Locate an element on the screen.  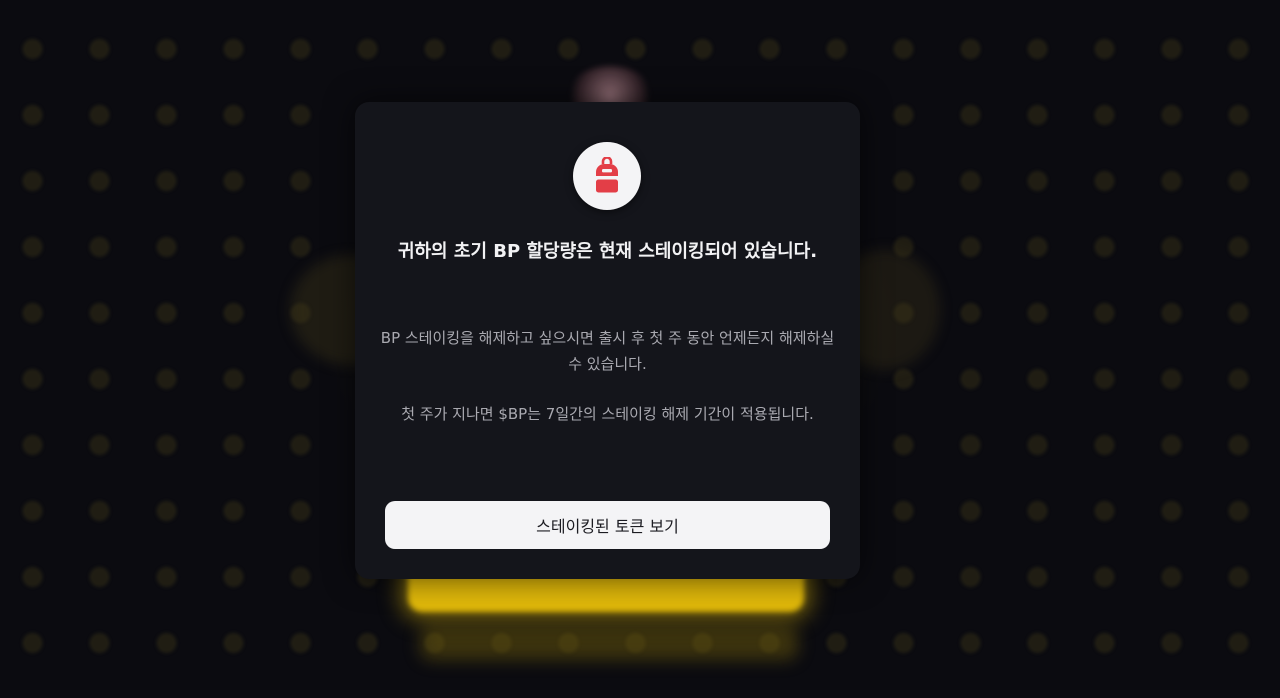
modal-icon-badge is located at coordinates (607, 176).